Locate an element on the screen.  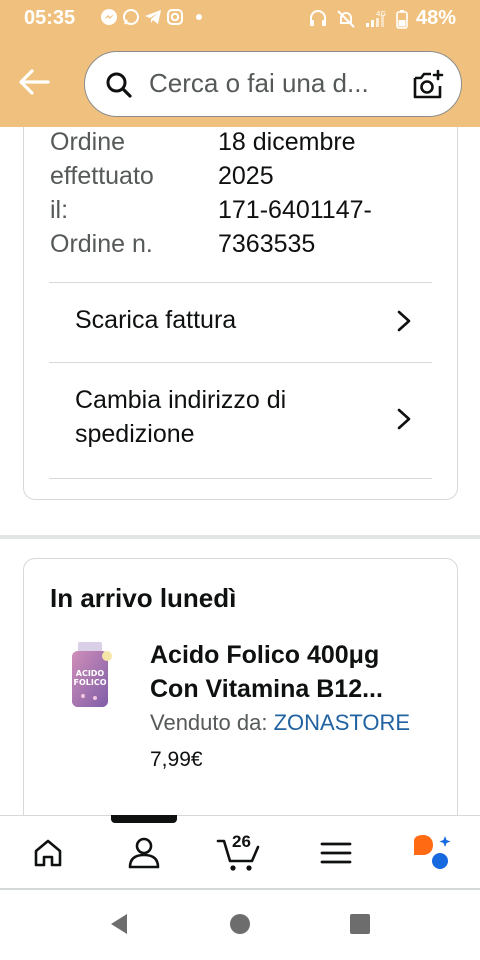
change-address-label: Cambia indirizzo di spedizione is located at coordinates (180, 417).